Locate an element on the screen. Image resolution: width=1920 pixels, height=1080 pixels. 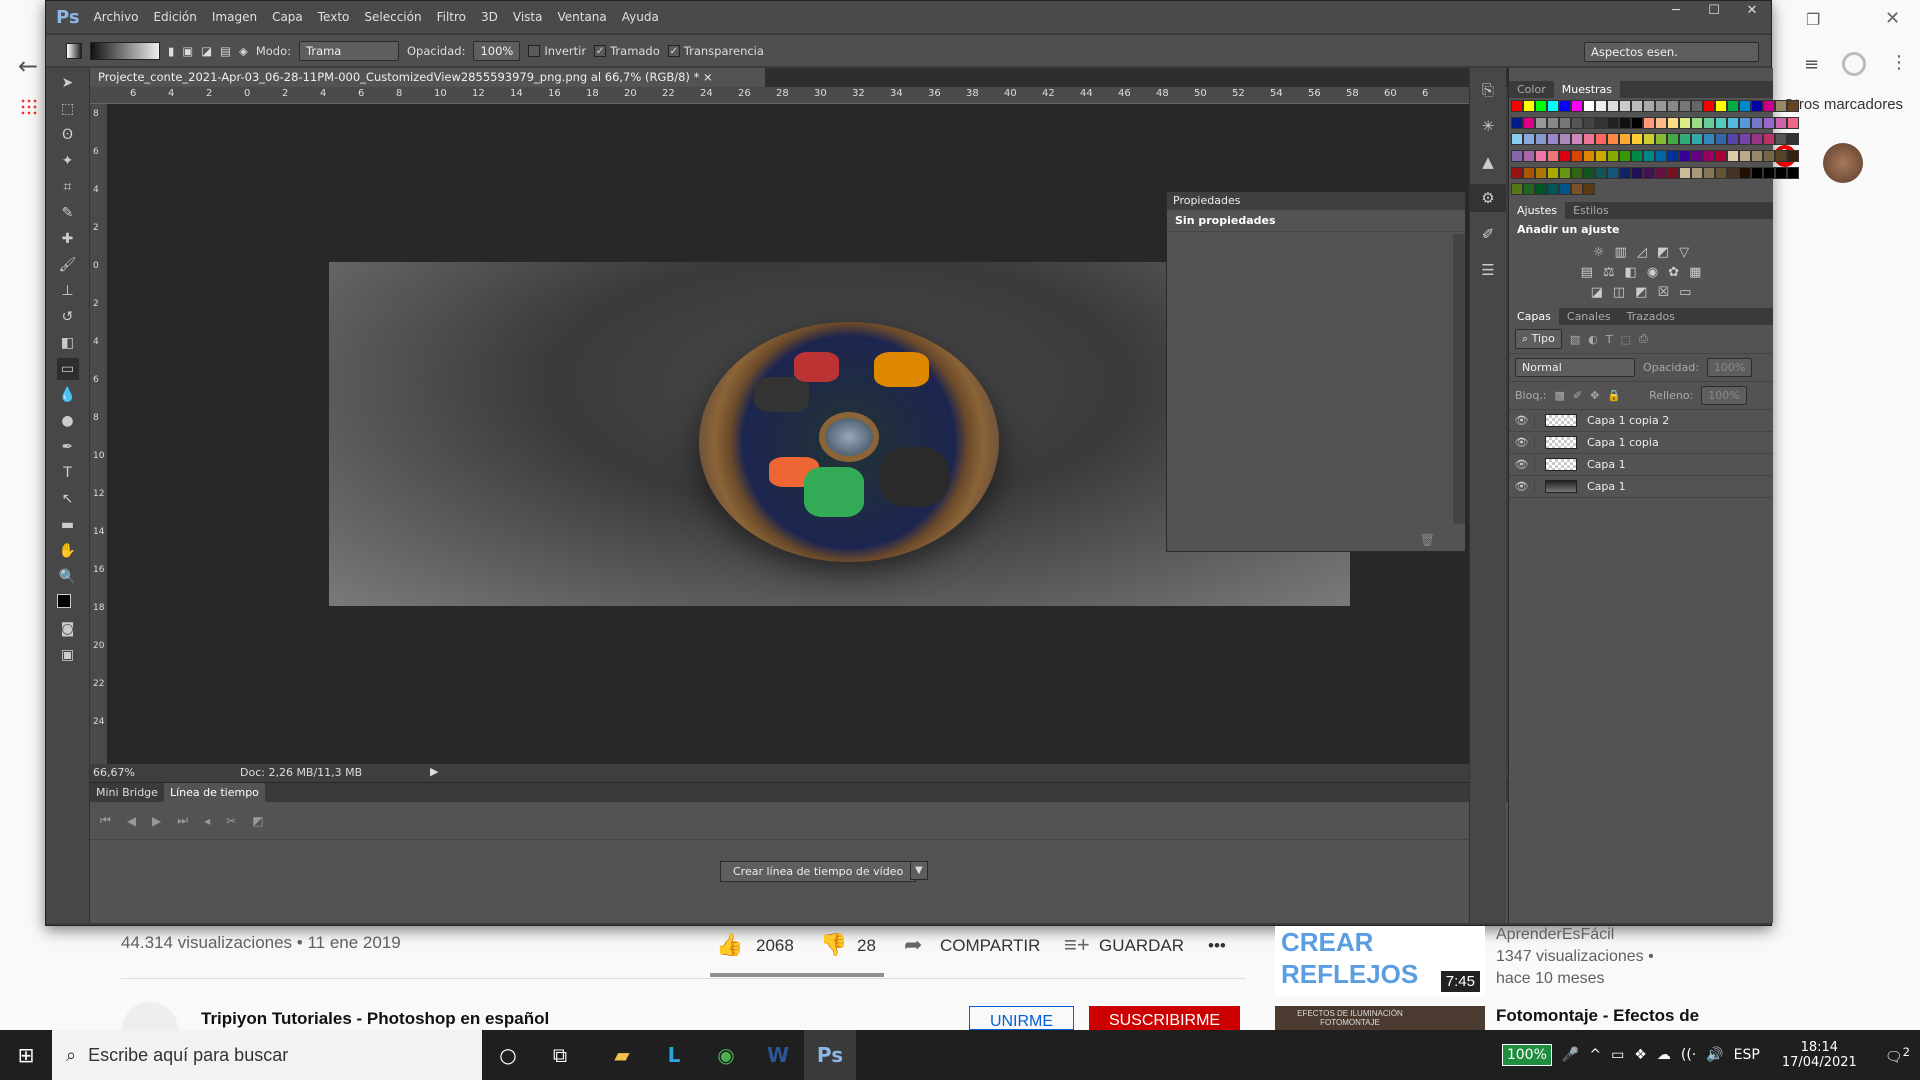
magic-wand-icon: ✦ is located at coordinates (68, 161).